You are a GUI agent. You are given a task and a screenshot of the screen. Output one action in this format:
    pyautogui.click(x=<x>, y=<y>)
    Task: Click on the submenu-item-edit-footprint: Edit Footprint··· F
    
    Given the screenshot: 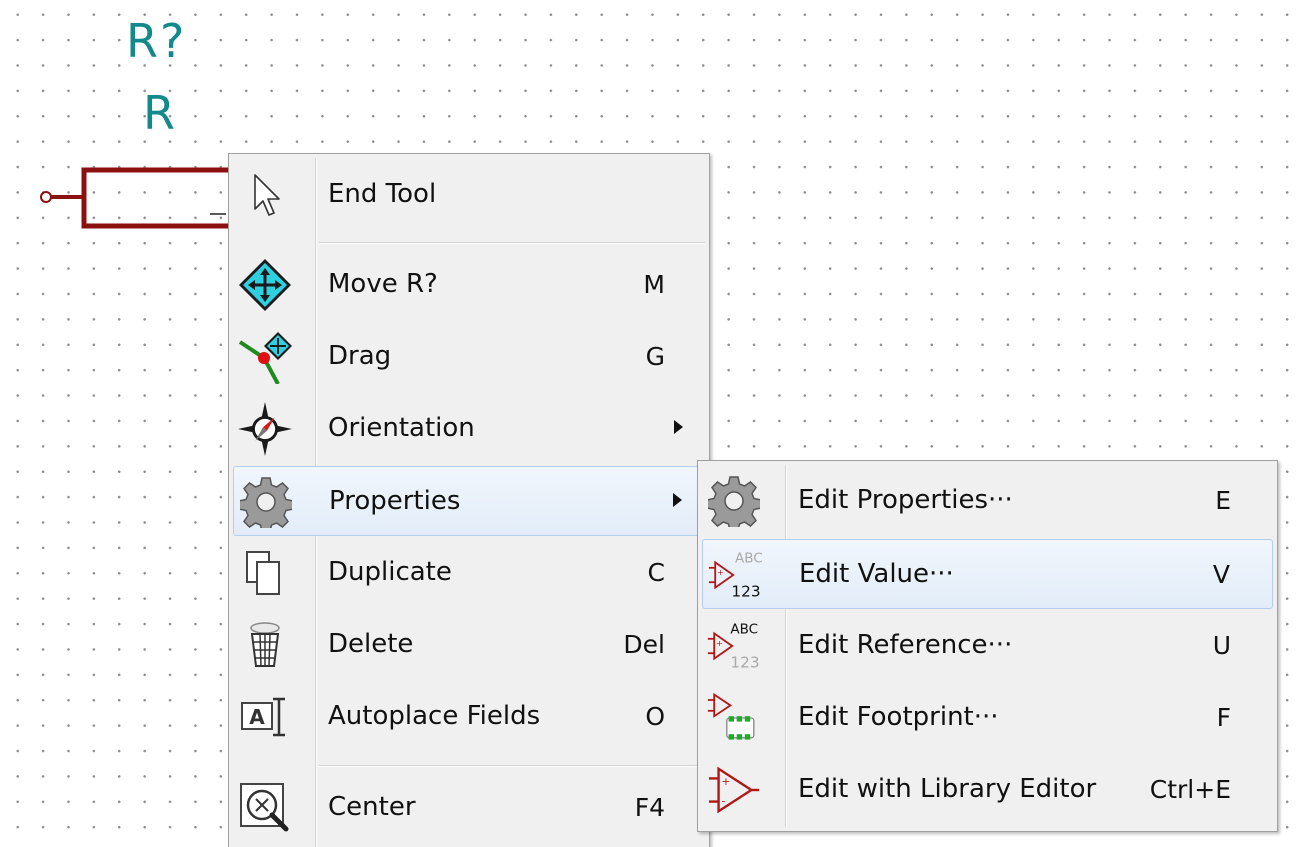 What is the action you would take?
    pyautogui.click(x=987, y=718)
    